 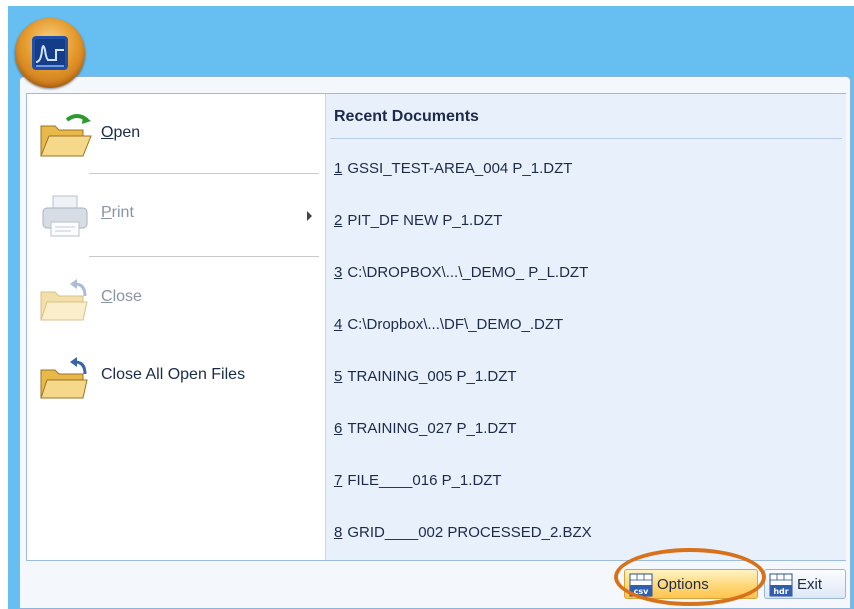 I want to click on svg-text: csv, so click(x=642, y=591).